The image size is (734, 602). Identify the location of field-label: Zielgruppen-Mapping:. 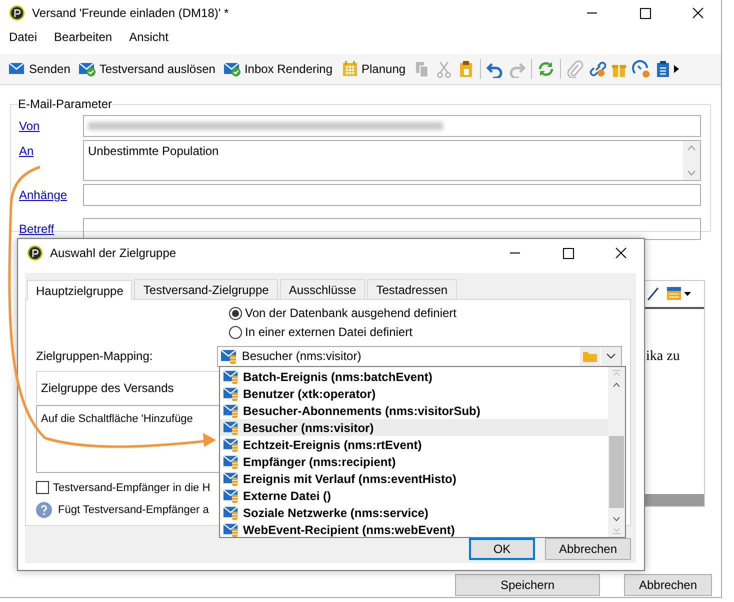
(95, 356).